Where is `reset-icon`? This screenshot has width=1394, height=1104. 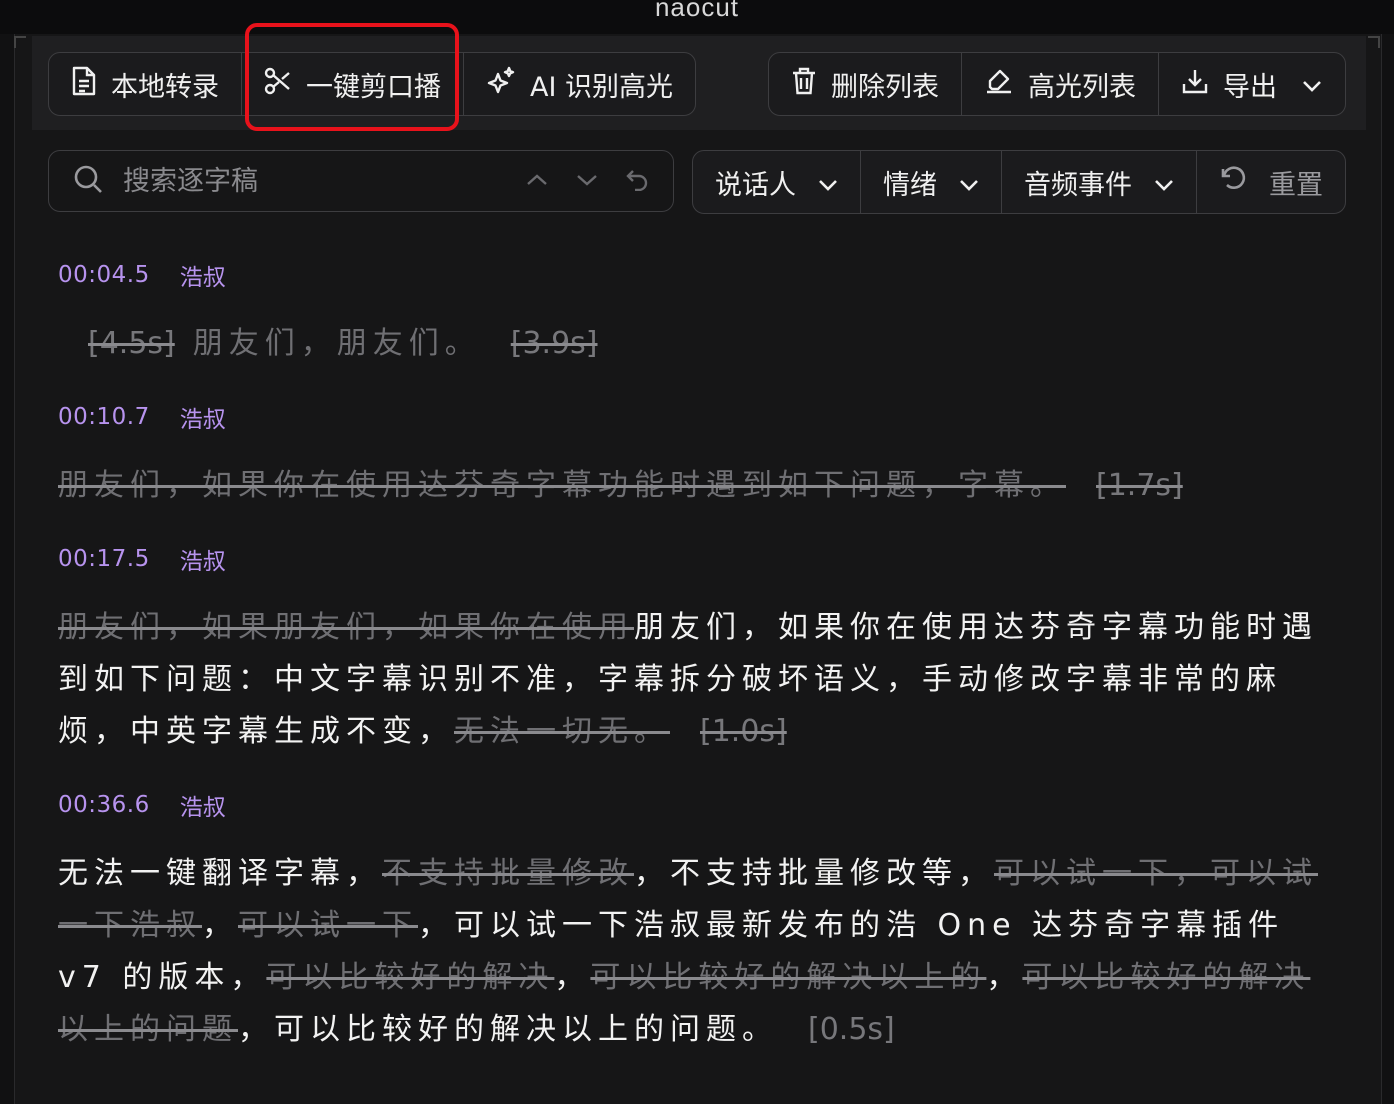
reset-icon is located at coordinates (1233, 182).